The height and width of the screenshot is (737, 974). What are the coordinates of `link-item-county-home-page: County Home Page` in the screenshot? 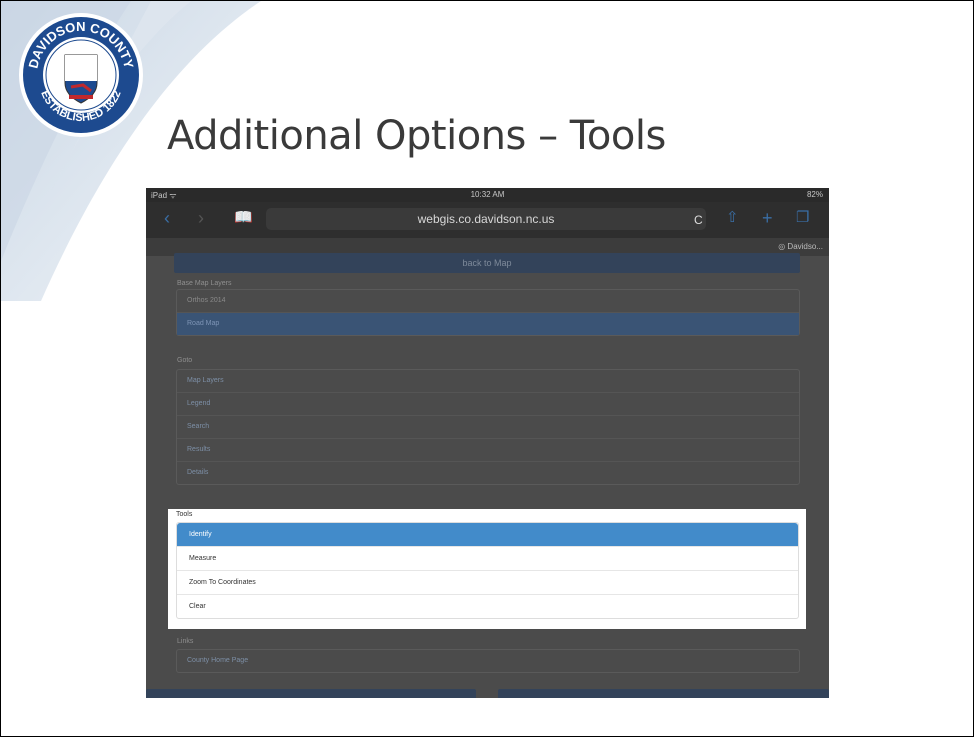 It's located at (488, 661).